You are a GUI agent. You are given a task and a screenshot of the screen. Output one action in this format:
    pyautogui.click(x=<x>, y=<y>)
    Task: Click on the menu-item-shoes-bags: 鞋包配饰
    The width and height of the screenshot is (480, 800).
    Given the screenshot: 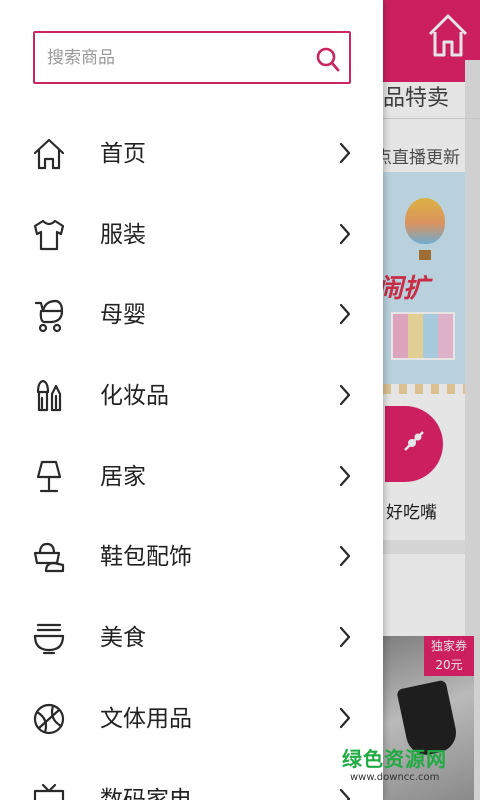 What is the action you would take?
    pyautogui.click(x=191, y=557)
    